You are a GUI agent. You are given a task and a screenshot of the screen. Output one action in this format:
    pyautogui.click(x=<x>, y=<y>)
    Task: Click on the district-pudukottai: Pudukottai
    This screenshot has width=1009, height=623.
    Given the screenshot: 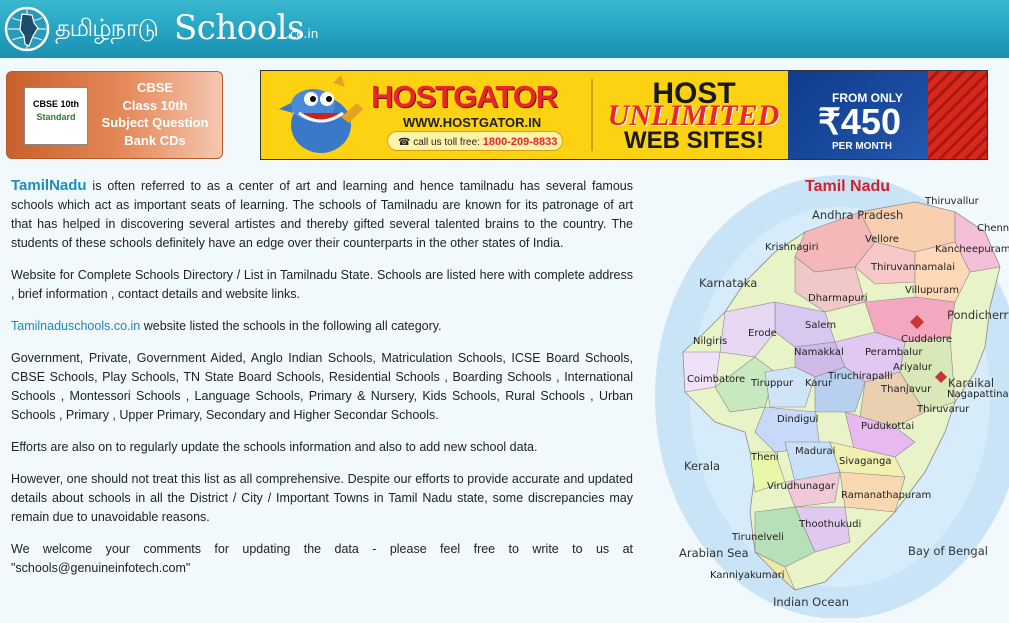 What is the action you would take?
    pyautogui.click(x=887, y=426)
    